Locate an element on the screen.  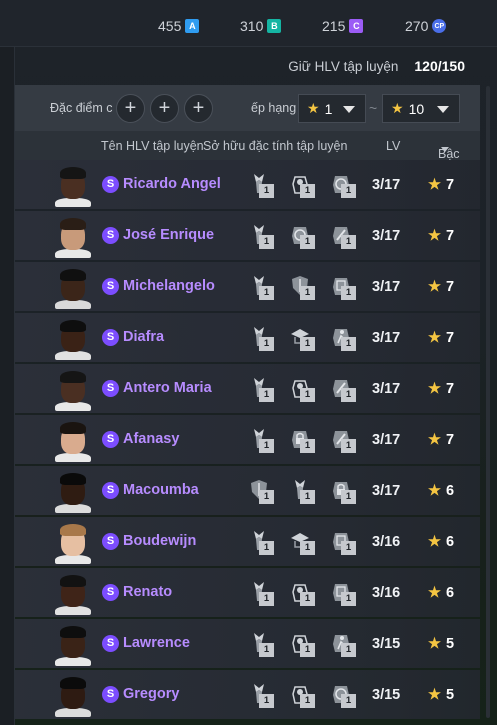
rank-filter-label: ếp hạng is located at coordinates (274, 108).